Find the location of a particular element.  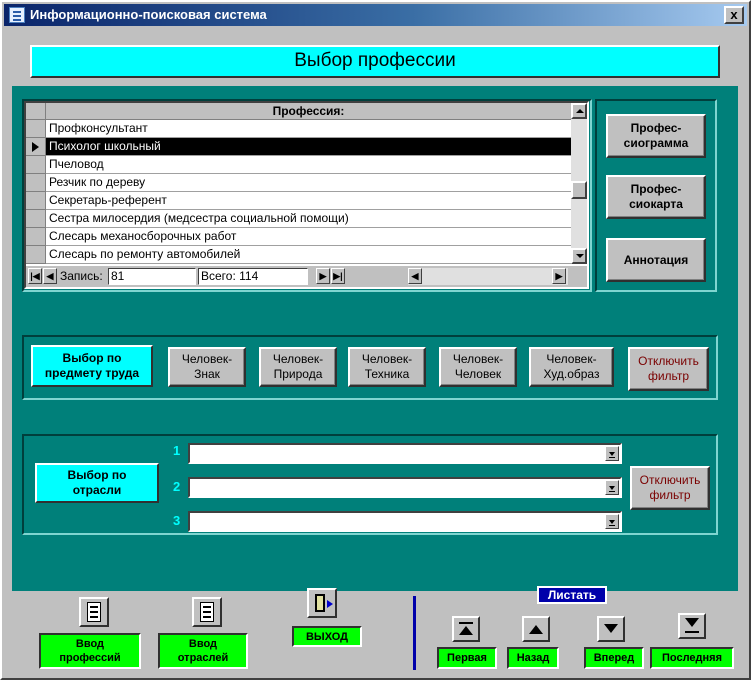

record-number-field: 81 is located at coordinates (152, 276).